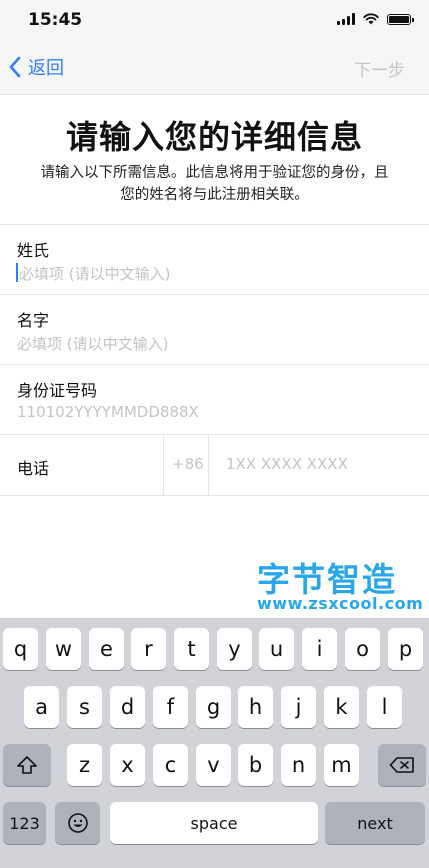 The height and width of the screenshot is (868, 429). I want to click on phone-field: 电话 +86 1XX XXXX XXXX, so click(214, 465).